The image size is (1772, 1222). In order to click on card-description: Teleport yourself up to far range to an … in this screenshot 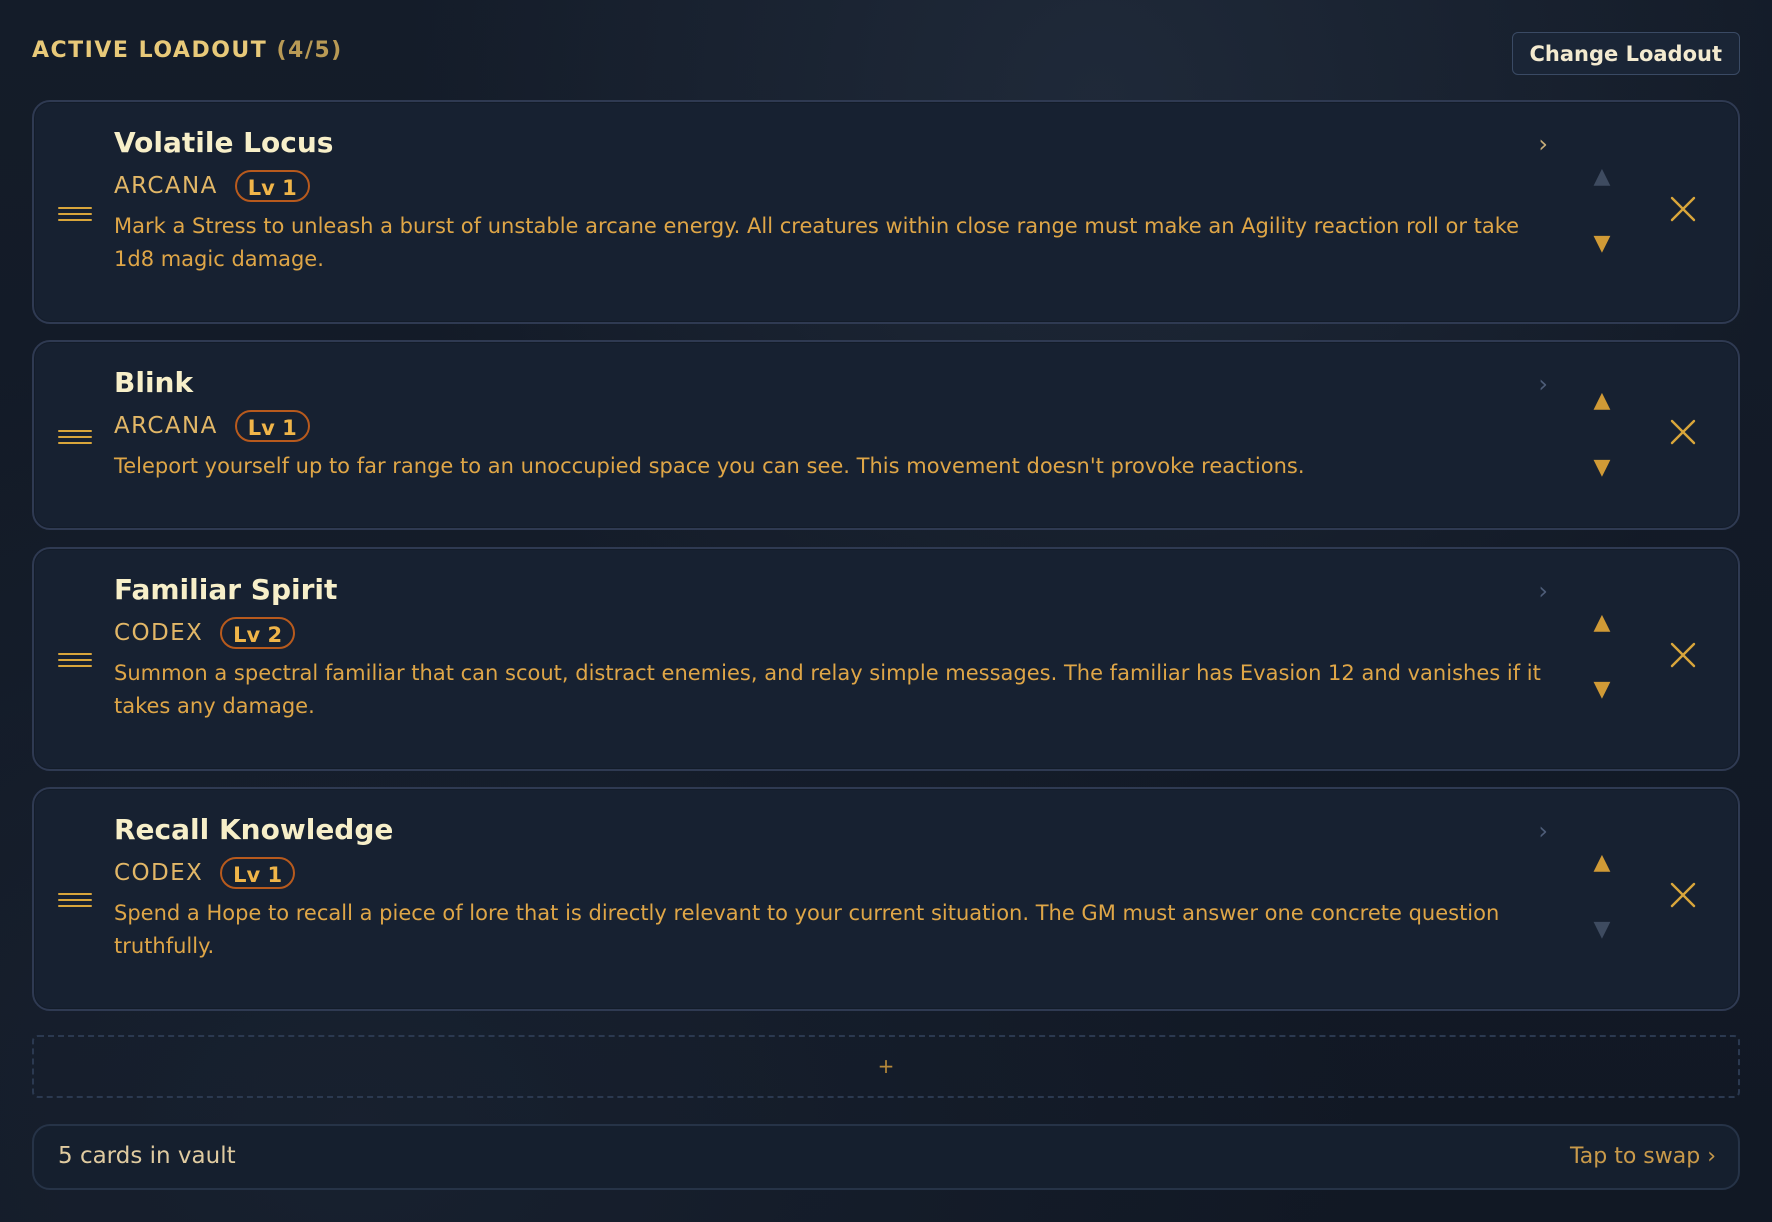, I will do `click(709, 466)`.